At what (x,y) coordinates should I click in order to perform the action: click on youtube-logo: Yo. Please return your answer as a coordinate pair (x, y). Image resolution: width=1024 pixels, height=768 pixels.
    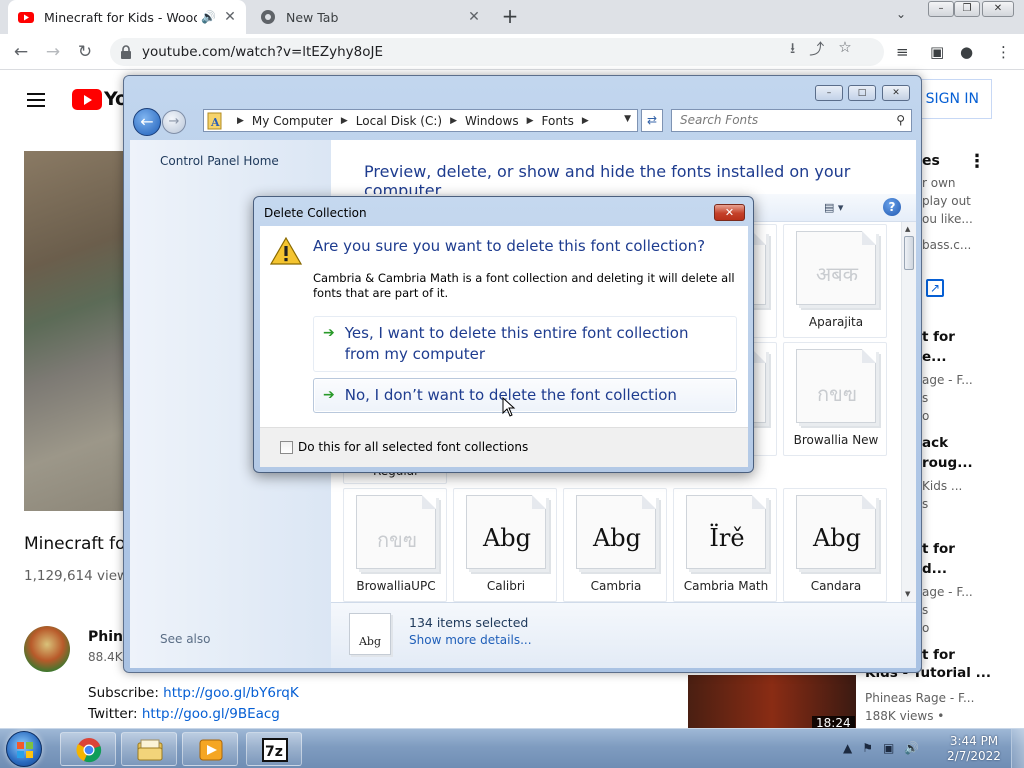
    Looking at the image, I should click on (100, 99).